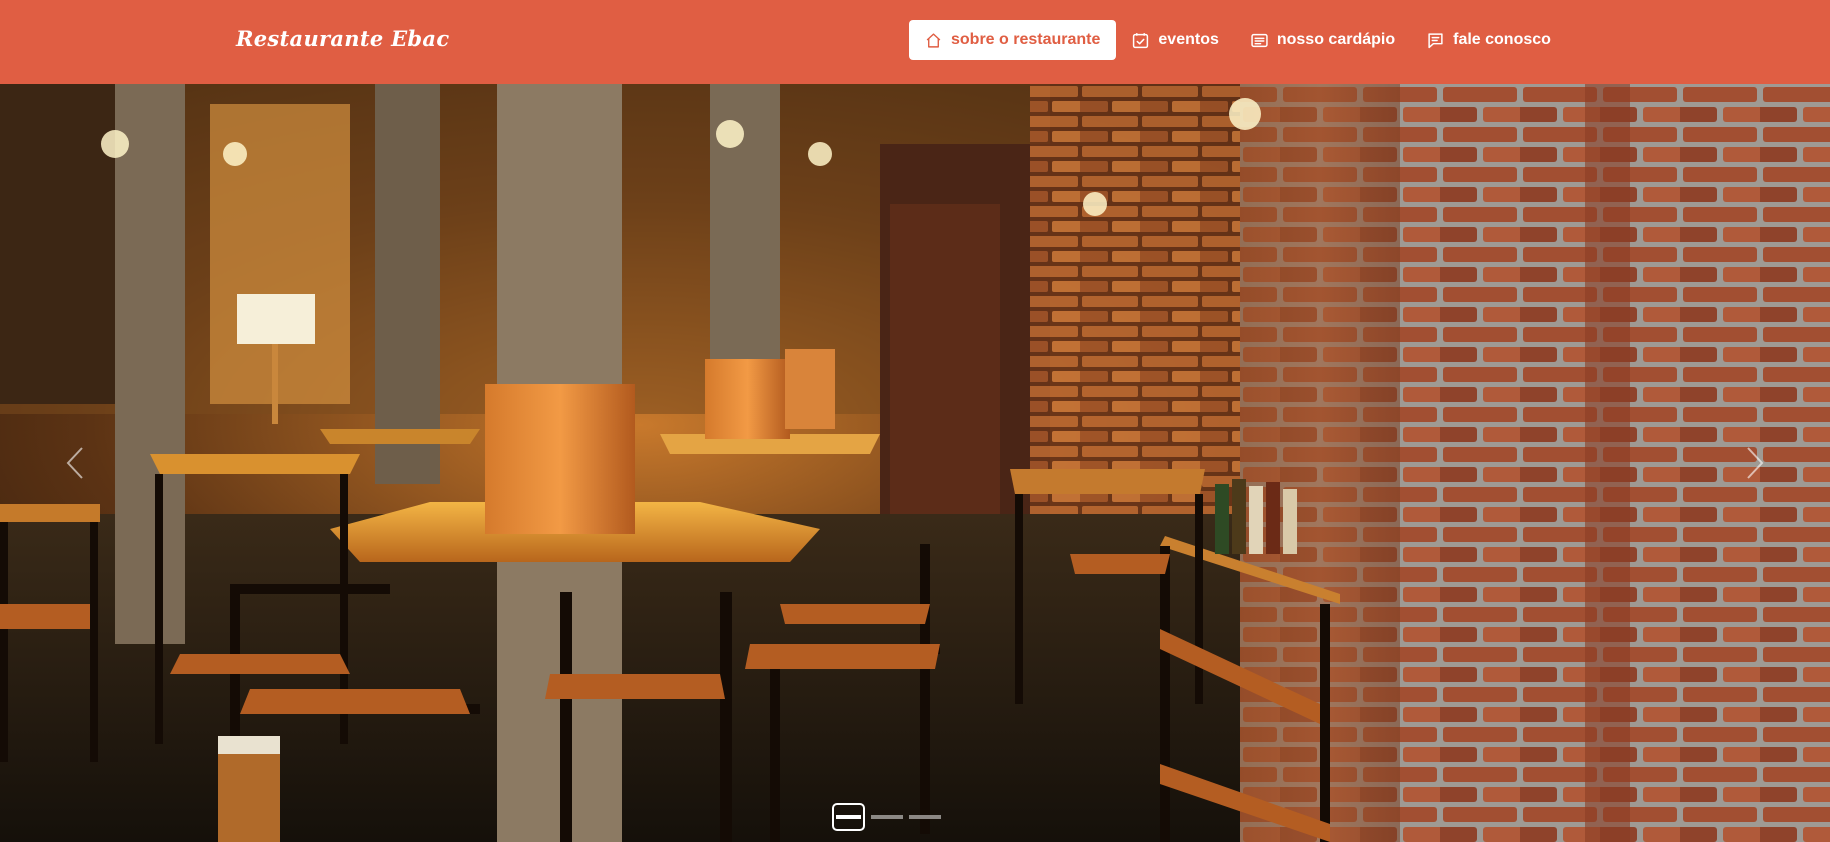 The image size is (1830, 842). I want to click on nav-item-contato: fale conosco, so click(1489, 40).